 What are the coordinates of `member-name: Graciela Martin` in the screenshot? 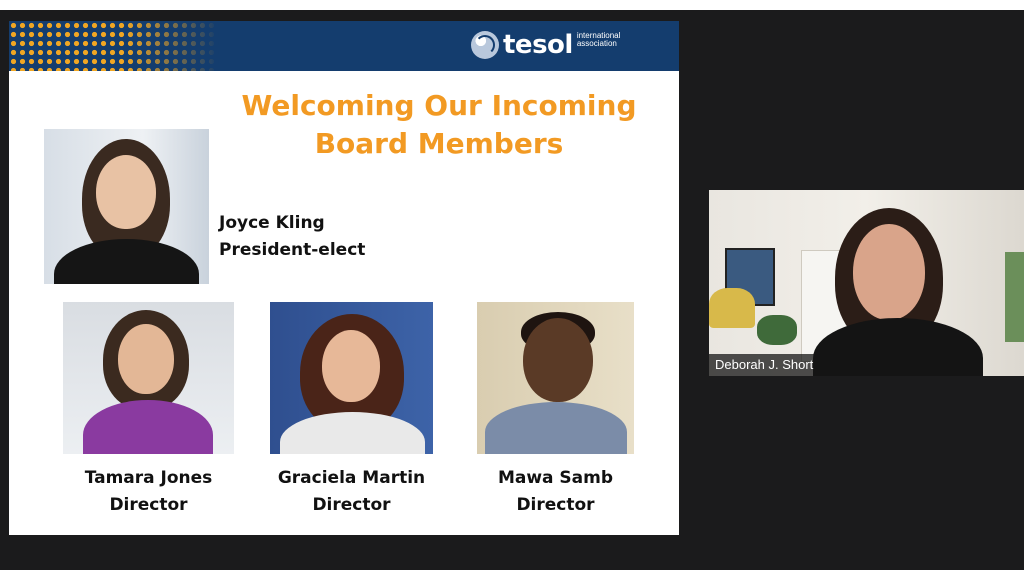 It's located at (351, 478).